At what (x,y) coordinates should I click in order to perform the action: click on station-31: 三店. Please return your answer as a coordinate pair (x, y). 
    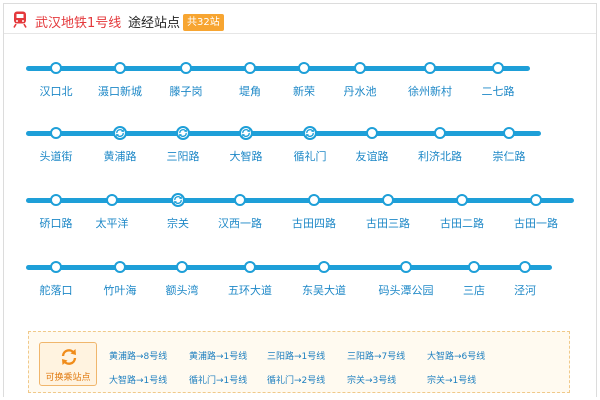
    Looking at the image, I should click on (474, 279).